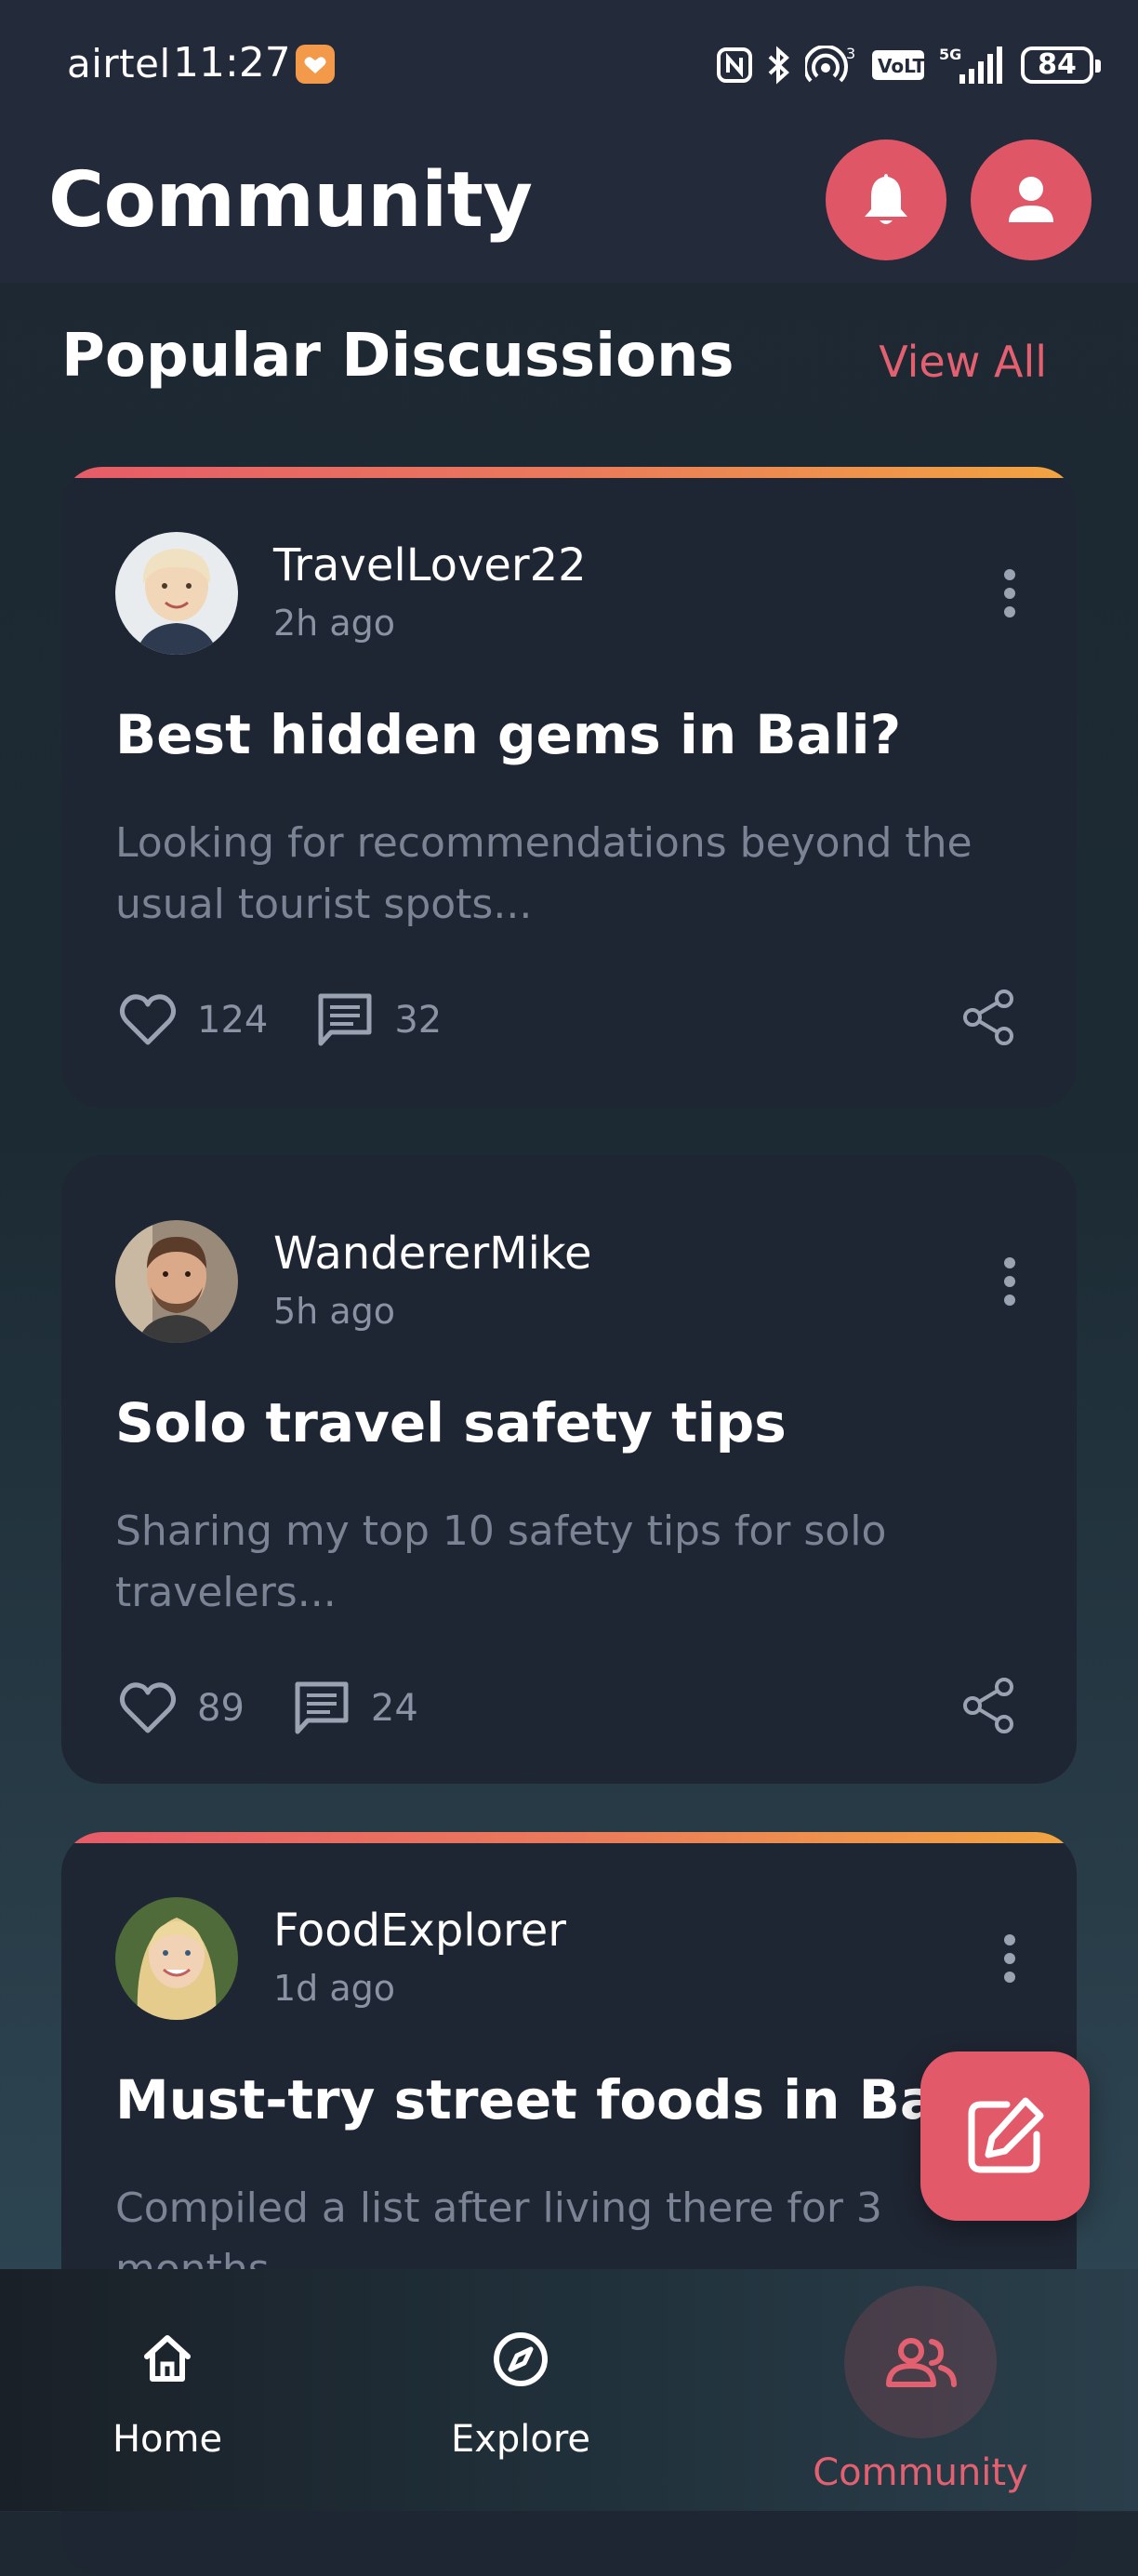 Image resolution: width=1138 pixels, height=2576 pixels. I want to click on profile-button, so click(1031, 199).